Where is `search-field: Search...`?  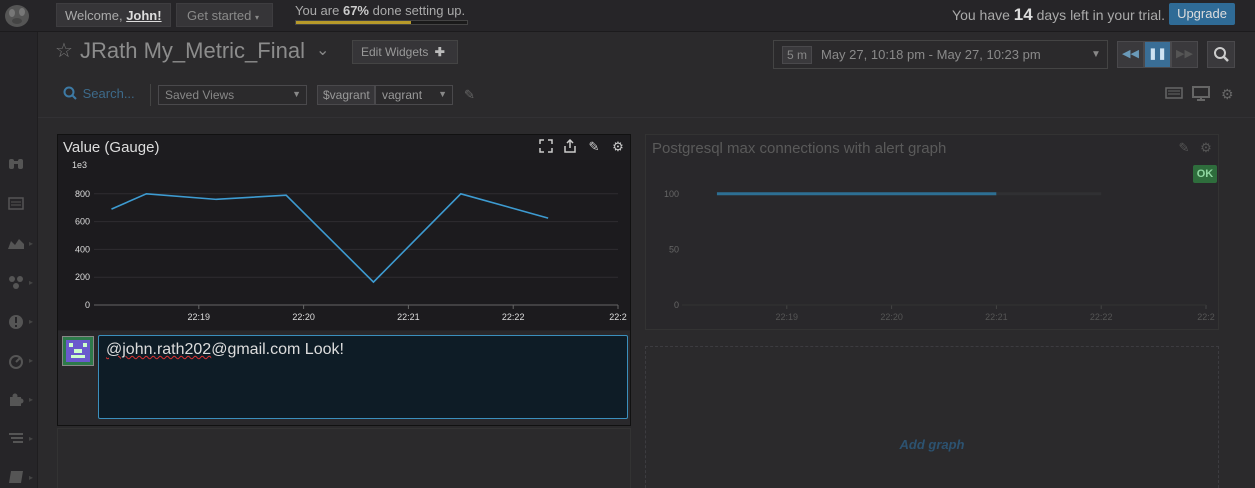 search-field: Search... is located at coordinates (99, 93).